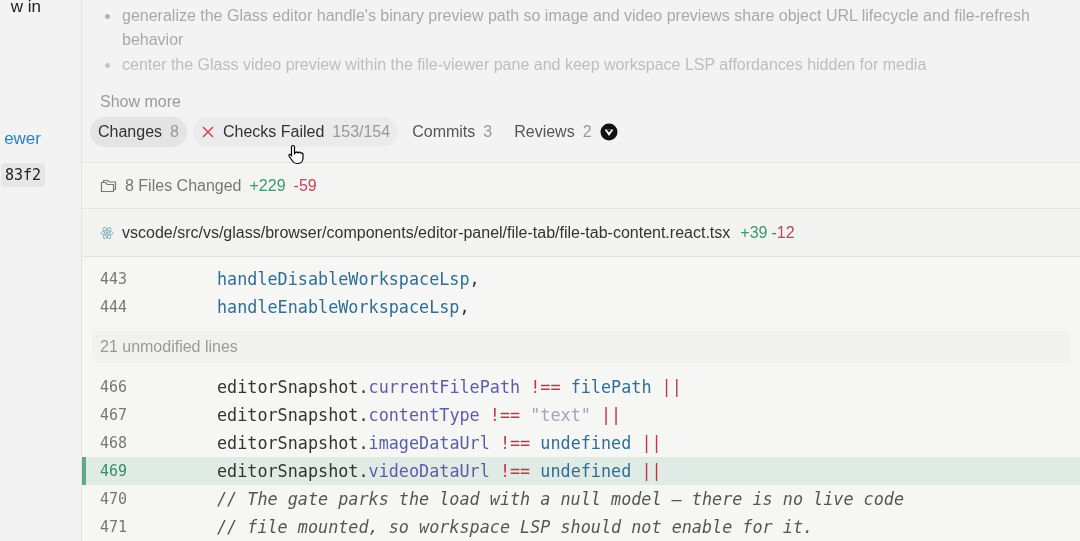 This screenshot has height=541, width=1080. Describe the element at coordinates (419, 415) in the screenshot. I see `code-line: editorSnapshot.contentType !== "text" ||` at that location.